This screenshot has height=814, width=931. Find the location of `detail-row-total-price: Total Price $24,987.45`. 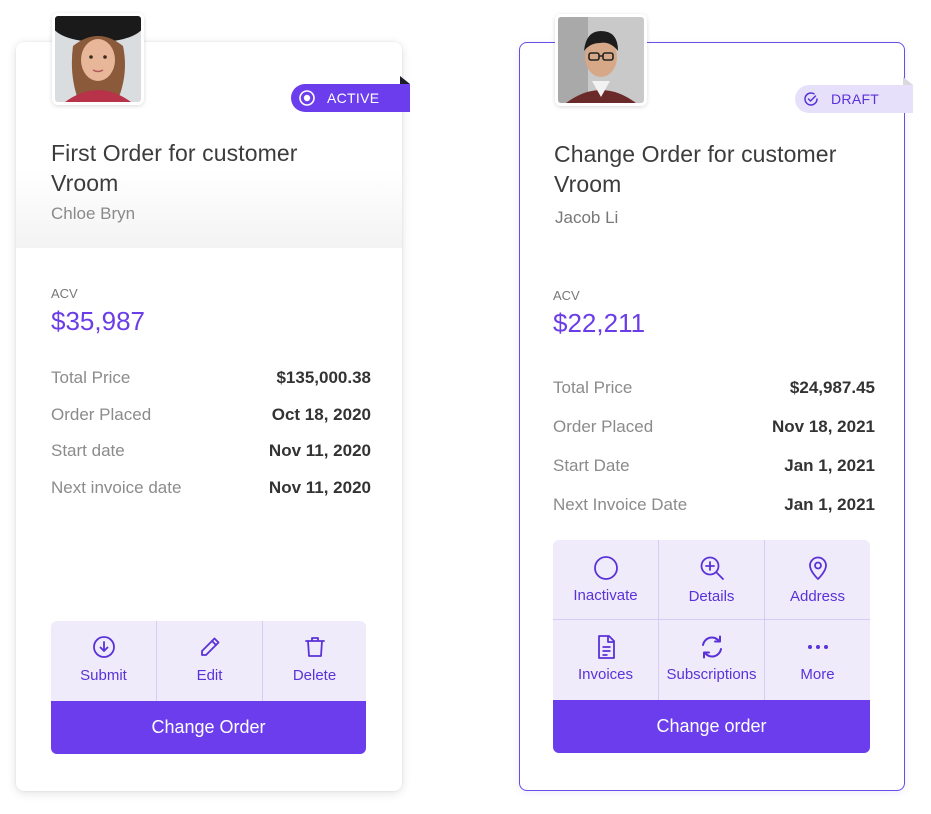

detail-row-total-price: Total Price $24,987.45 is located at coordinates (714, 388).